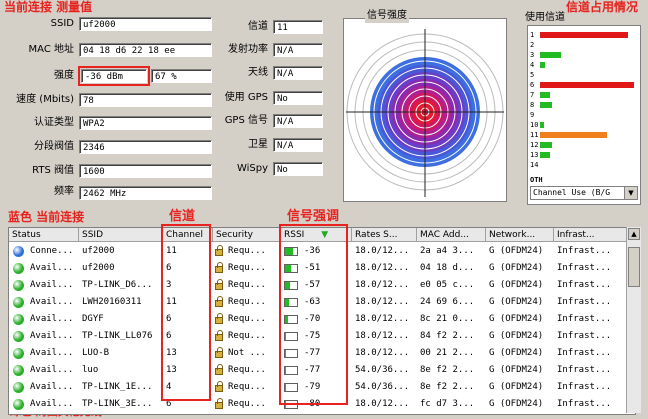 This screenshot has width=648, height=419. I want to click on table-cell-ssid: LWH20160311, so click(112, 302).